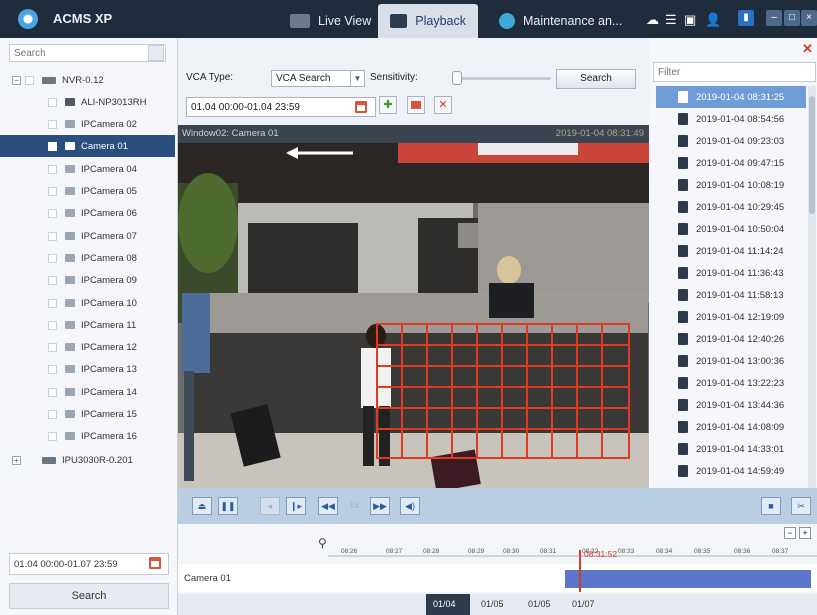 The image size is (817, 615). Describe the element at coordinates (731, 449) in the screenshot. I see `record-item: 2019-01-04 14:33:01` at that location.